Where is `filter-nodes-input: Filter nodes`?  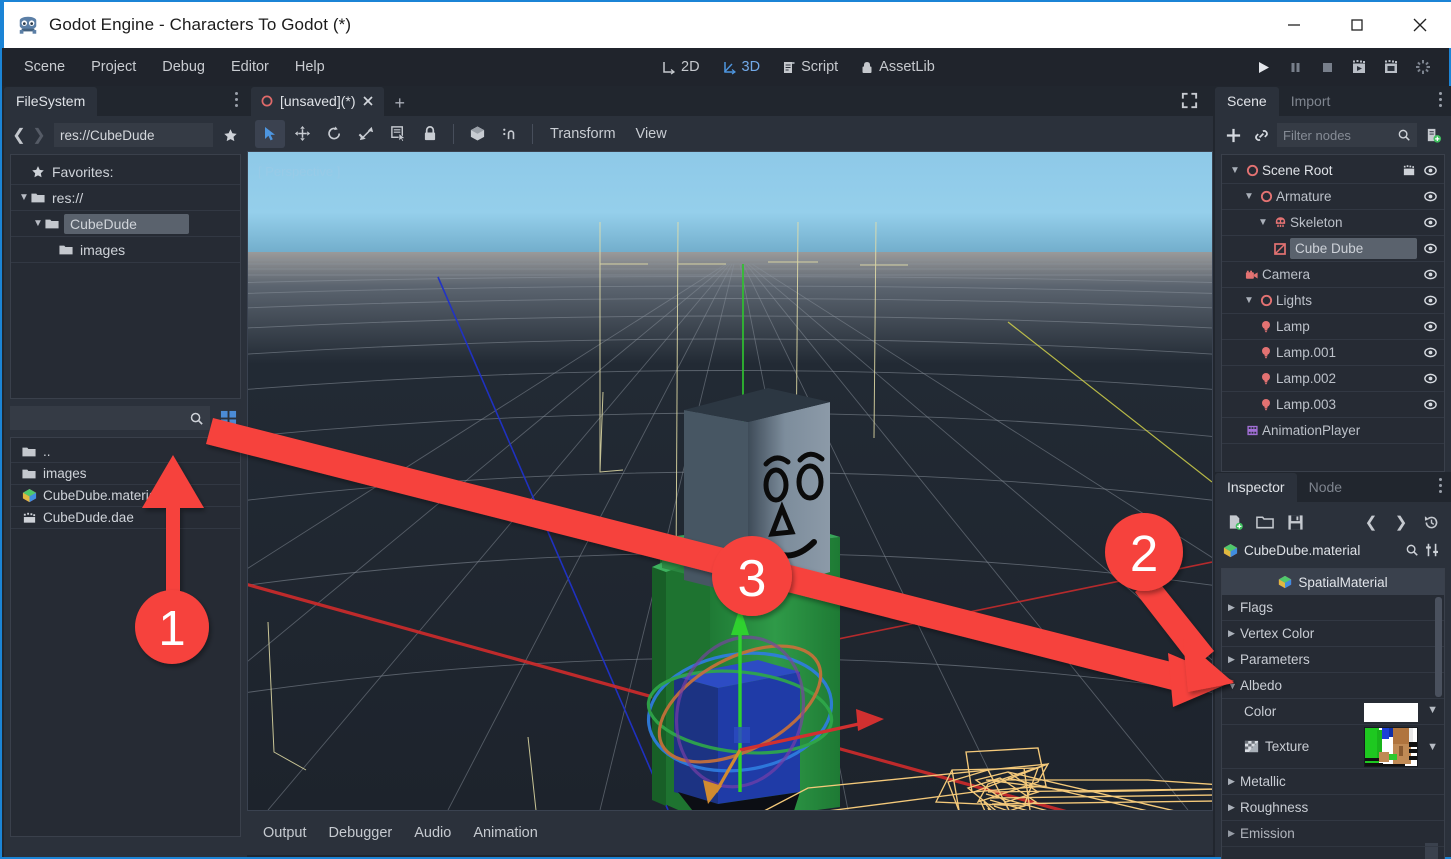
filter-nodes-input: Filter nodes is located at coordinates (1347, 135).